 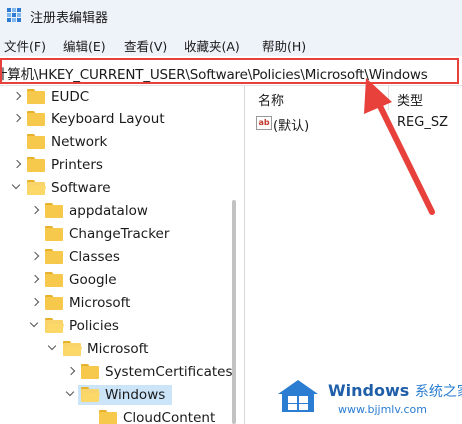 I want to click on tree-item-label: CloudContent, so click(x=169, y=417).